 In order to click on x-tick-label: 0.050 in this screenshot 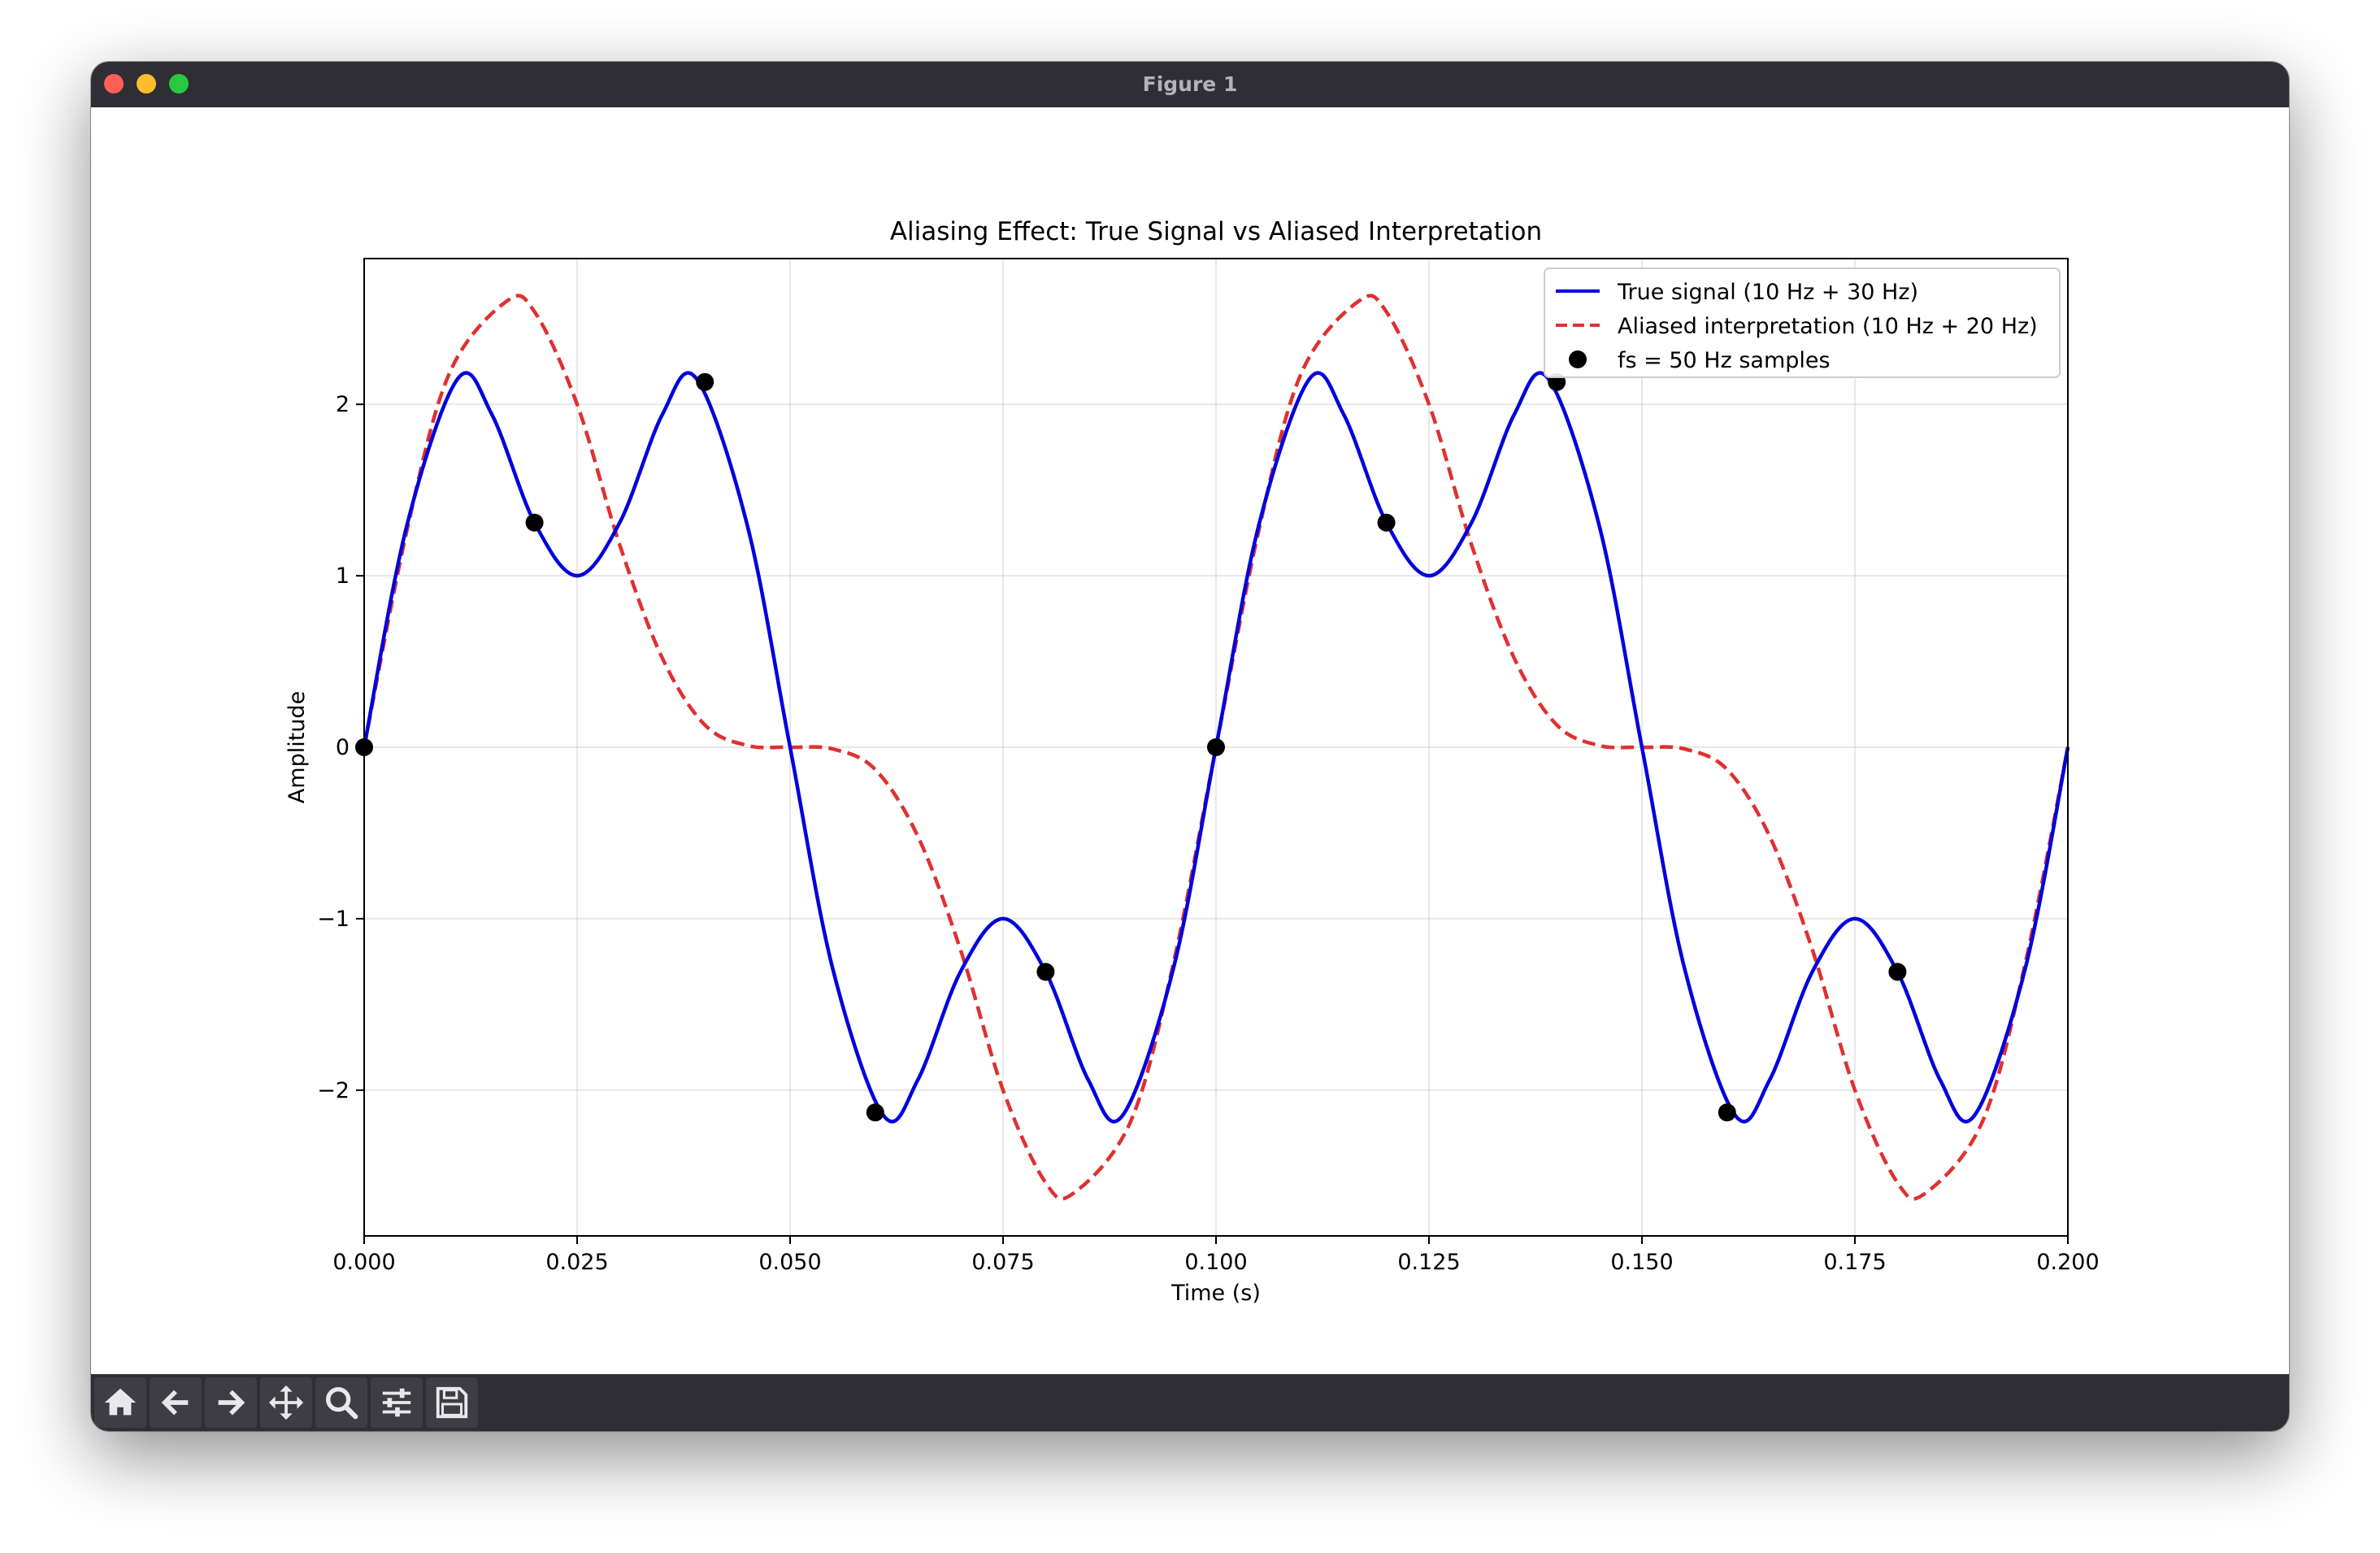, I will do `click(789, 1262)`.